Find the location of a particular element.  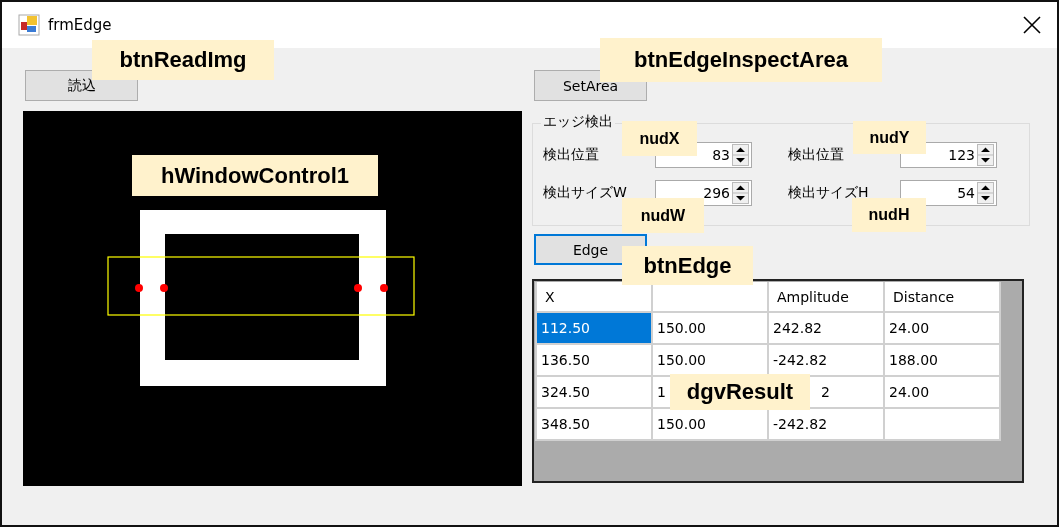

column-header: Amplitude is located at coordinates (826, 297).